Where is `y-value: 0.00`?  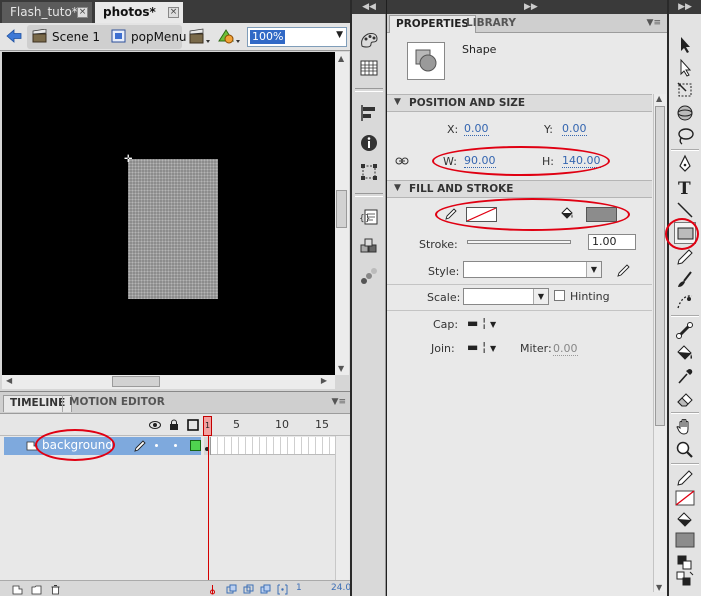 y-value: 0.00 is located at coordinates (574, 129).